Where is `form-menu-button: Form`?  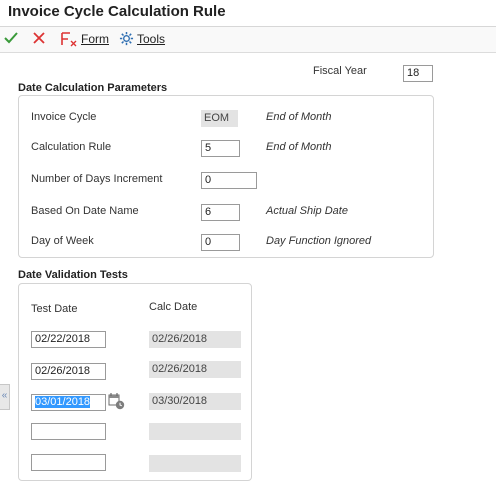
form-menu-button: Form is located at coordinates (84, 39).